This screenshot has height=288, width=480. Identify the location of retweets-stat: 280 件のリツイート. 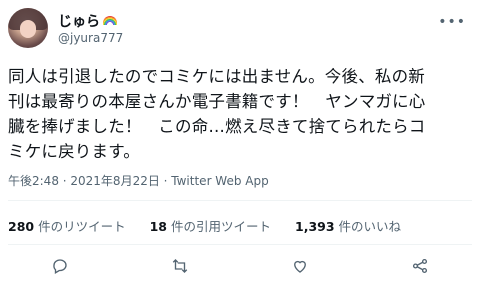
(67, 225).